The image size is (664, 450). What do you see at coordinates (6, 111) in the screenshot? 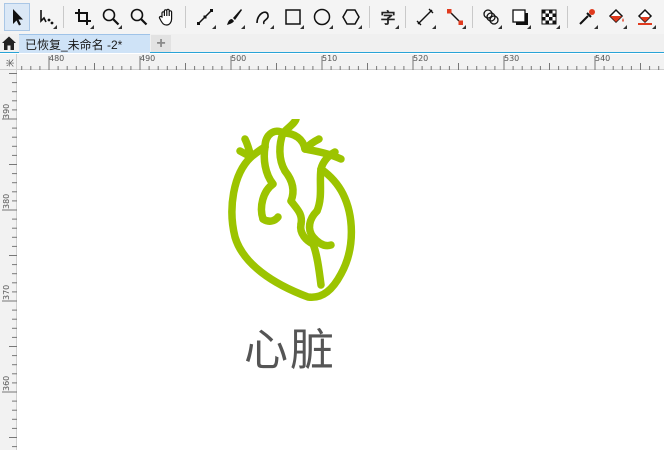
I see `ruler-label: 390` at bounding box center [6, 111].